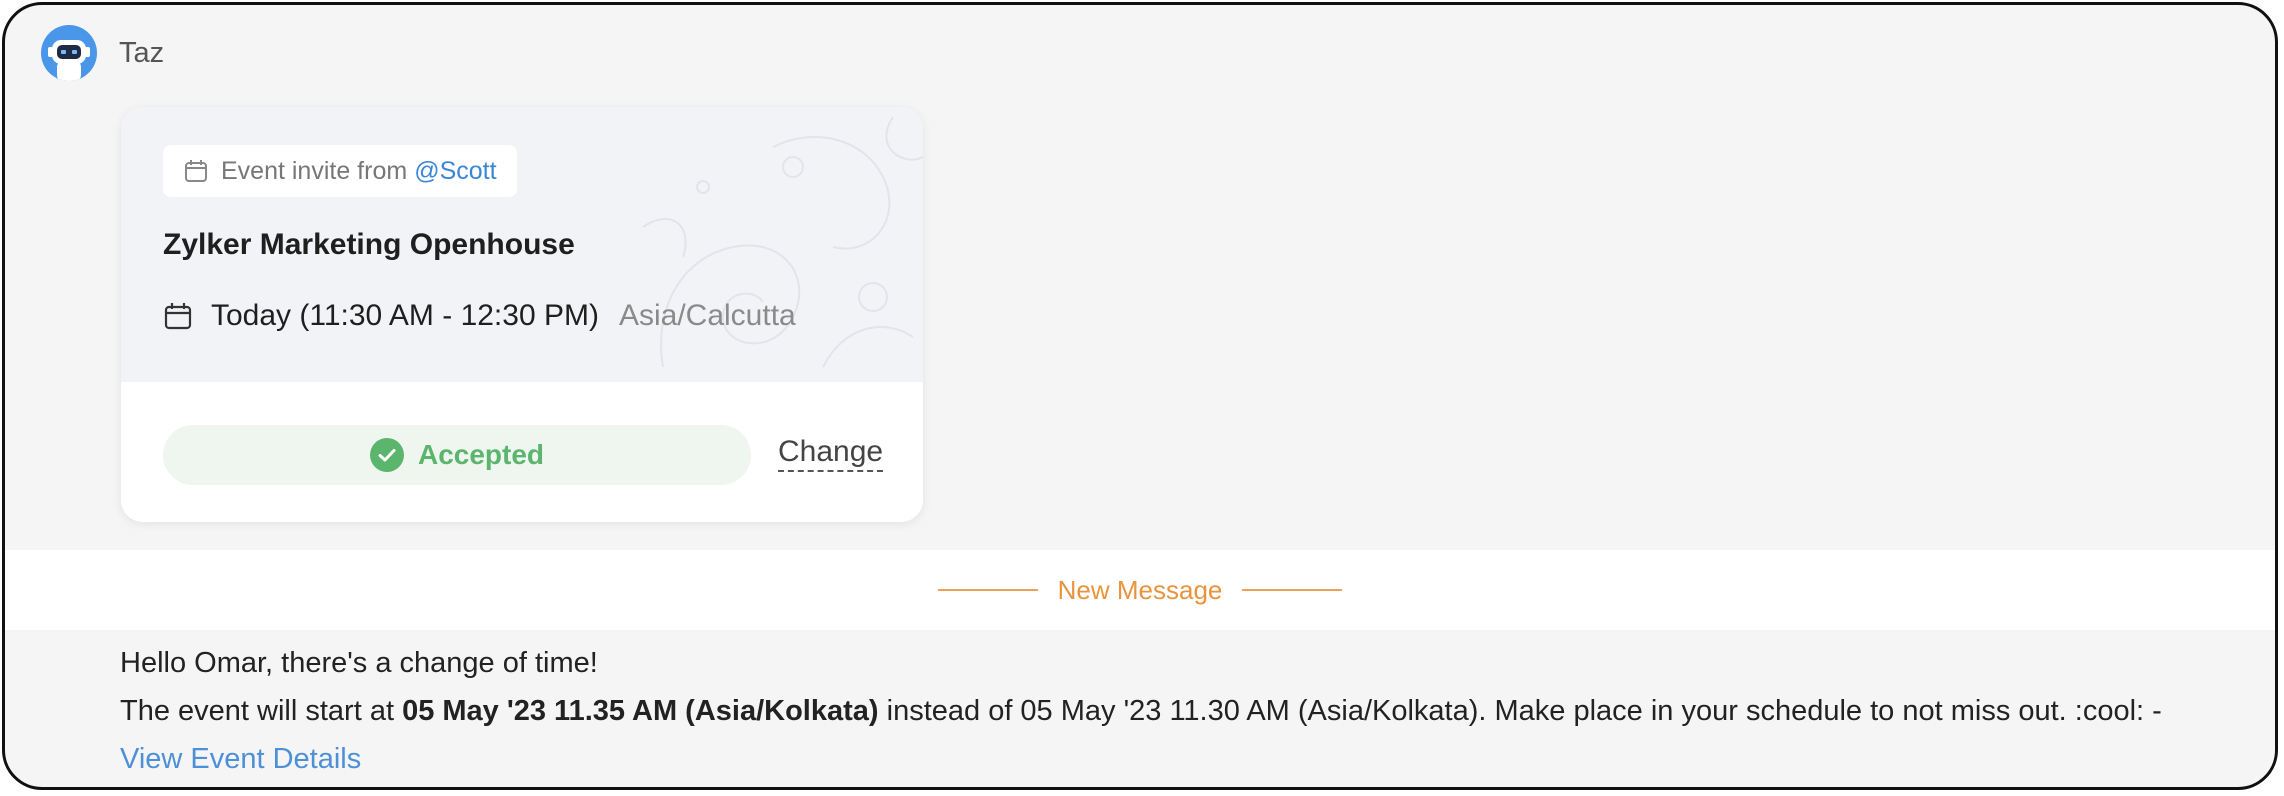 The height and width of the screenshot is (796, 2284). Describe the element at coordinates (707, 315) in the screenshot. I see `event-timezone: Asia/Calcutta` at that location.